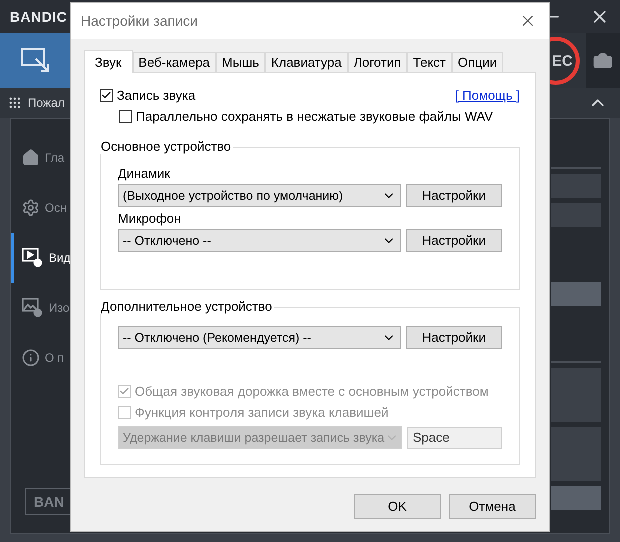  What do you see at coordinates (145, 174) in the screenshot?
I see `field-label: Динамик` at bounding box center [145, 174].